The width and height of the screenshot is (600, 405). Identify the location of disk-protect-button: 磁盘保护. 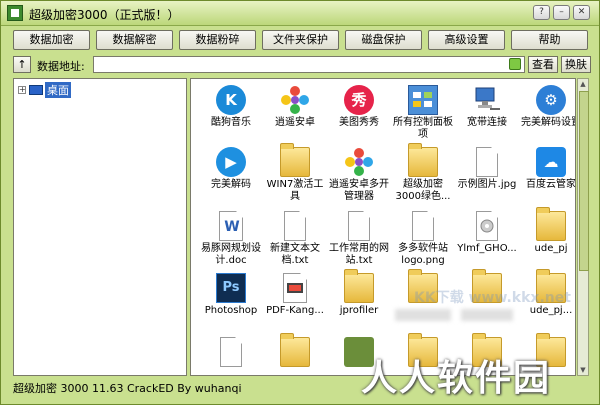
(383, 40).